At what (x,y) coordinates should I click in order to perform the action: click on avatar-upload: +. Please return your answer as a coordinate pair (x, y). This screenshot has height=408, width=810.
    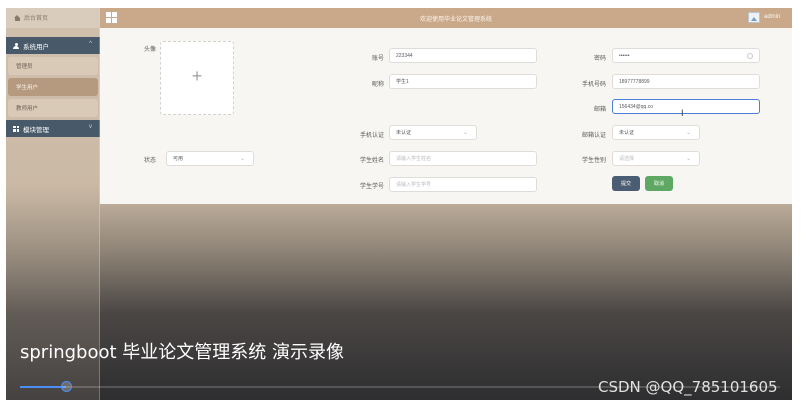
    Looking at the image, I should click on (197, 78).